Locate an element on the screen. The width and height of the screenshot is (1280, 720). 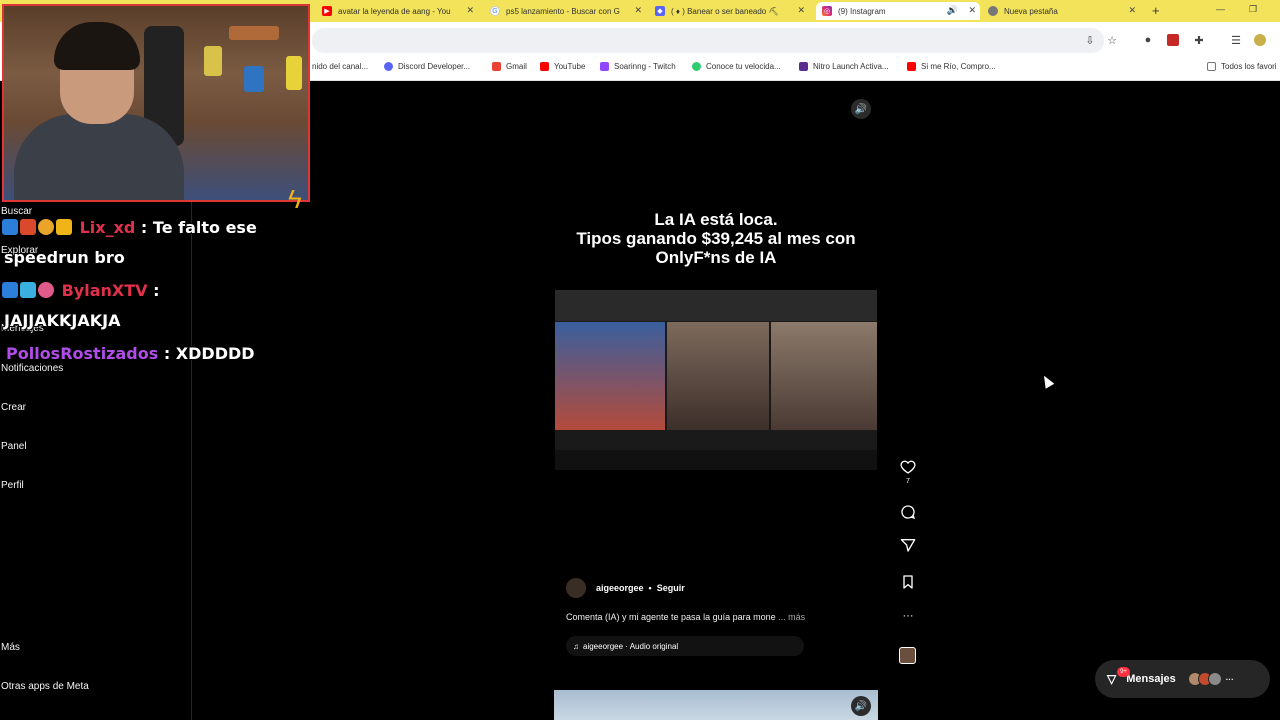
heart-icon is located at coordinates (908, 467).